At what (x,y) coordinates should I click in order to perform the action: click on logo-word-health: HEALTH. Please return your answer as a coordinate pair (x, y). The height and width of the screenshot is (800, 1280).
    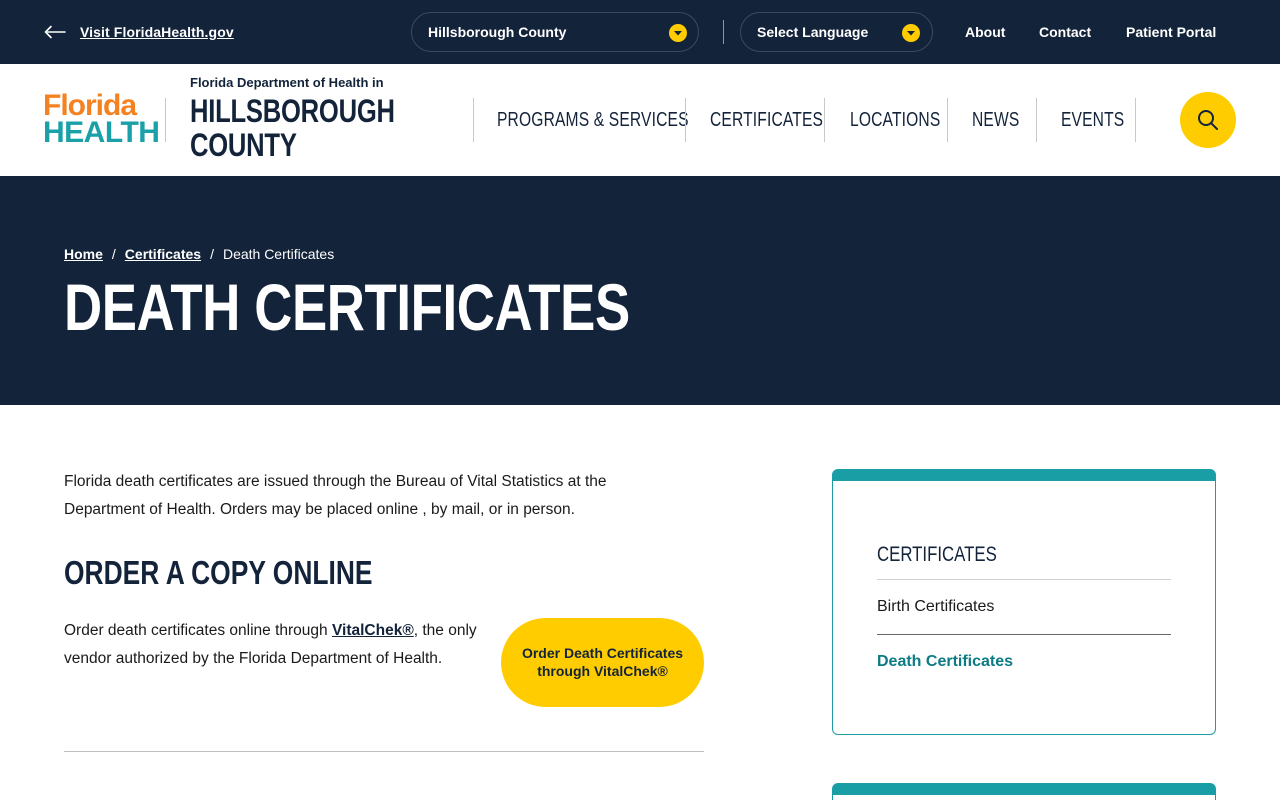
    Looking at the image, I should click on (101, 132).